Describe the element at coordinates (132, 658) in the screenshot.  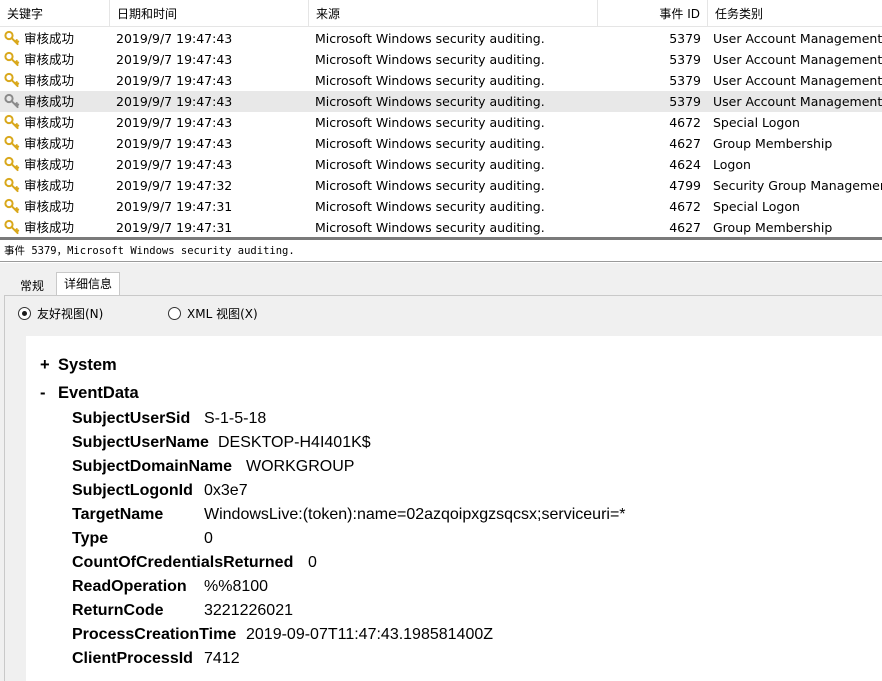
I see `field-name: ClientProcessId` at that location.